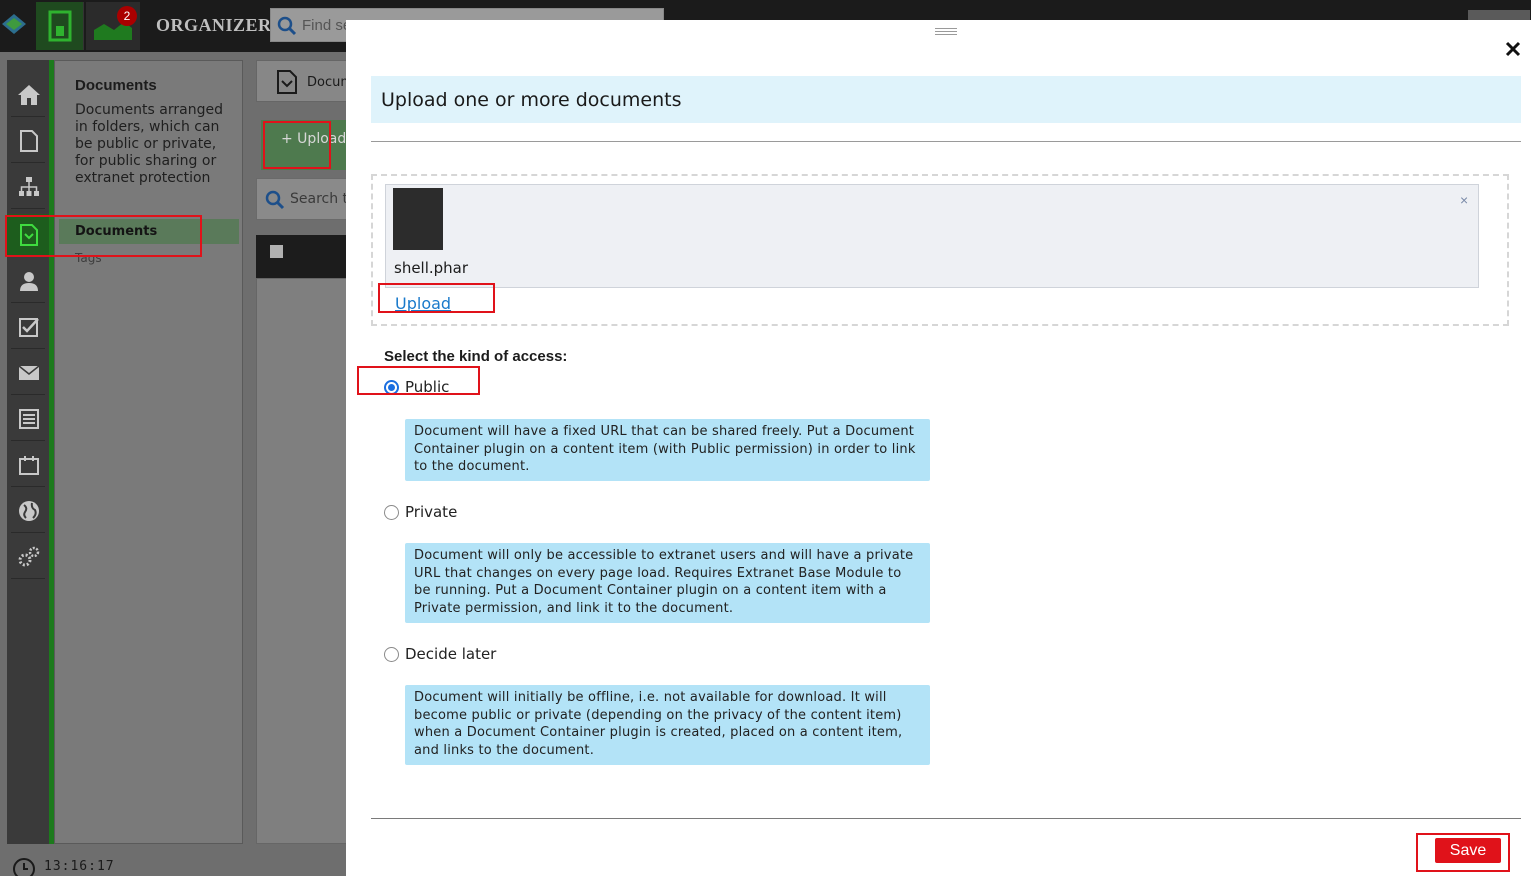 The image size is (1531, 876). Describe the element at coordinates (79, 866) in the screenshot. I see `clock-time: 13:16:17` at that location.